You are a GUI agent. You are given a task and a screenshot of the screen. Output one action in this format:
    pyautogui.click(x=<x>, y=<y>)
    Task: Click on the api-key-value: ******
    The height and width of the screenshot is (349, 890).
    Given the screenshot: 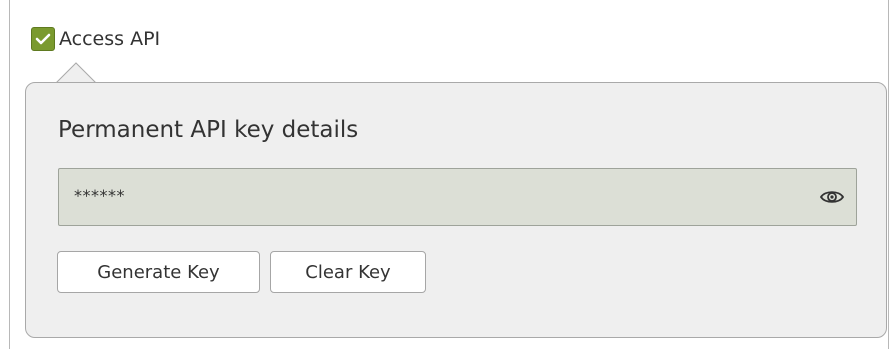 What is the action you would take?
    pyautogui.click(x=99, y=195)
    